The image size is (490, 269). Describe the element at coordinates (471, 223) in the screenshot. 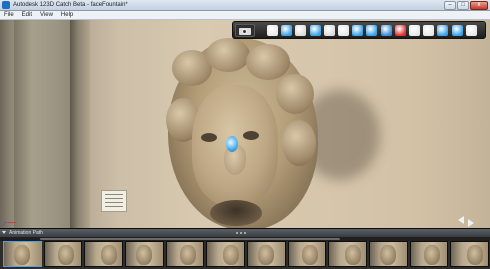

I see `next-arrow-icon` at that location.